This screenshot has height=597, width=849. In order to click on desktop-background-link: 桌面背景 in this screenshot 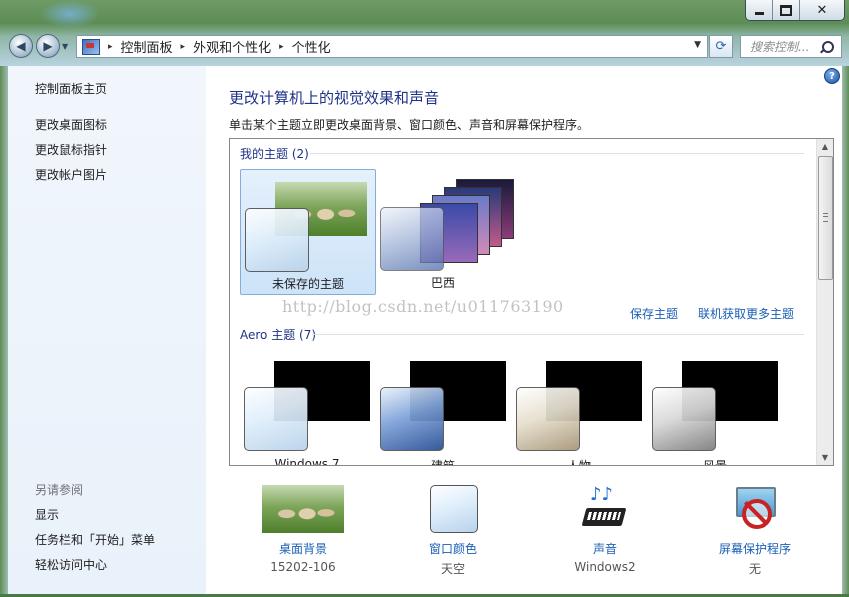, I will do `click(303, 548)`.